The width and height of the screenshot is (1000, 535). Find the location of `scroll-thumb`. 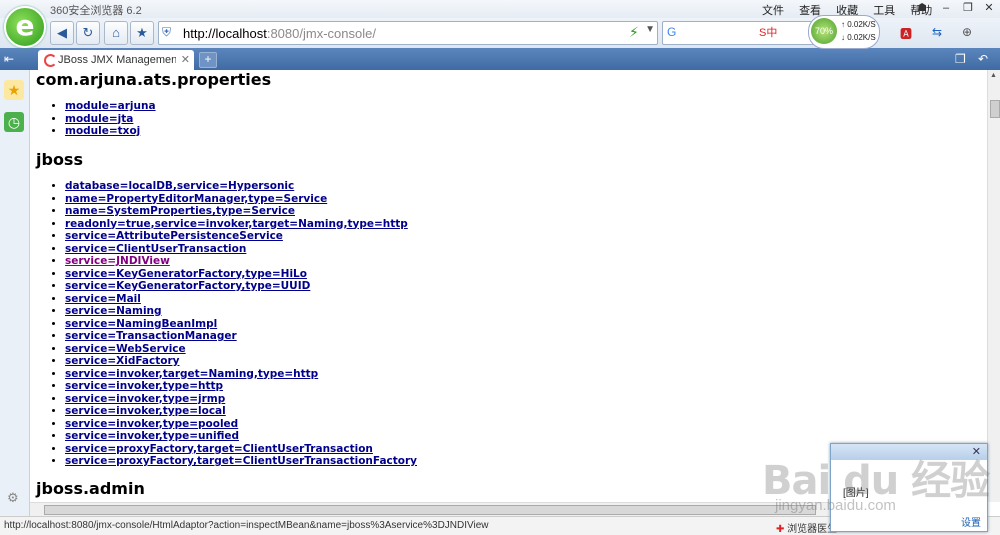

scroll-thumb is located at coordinates (995, 109).